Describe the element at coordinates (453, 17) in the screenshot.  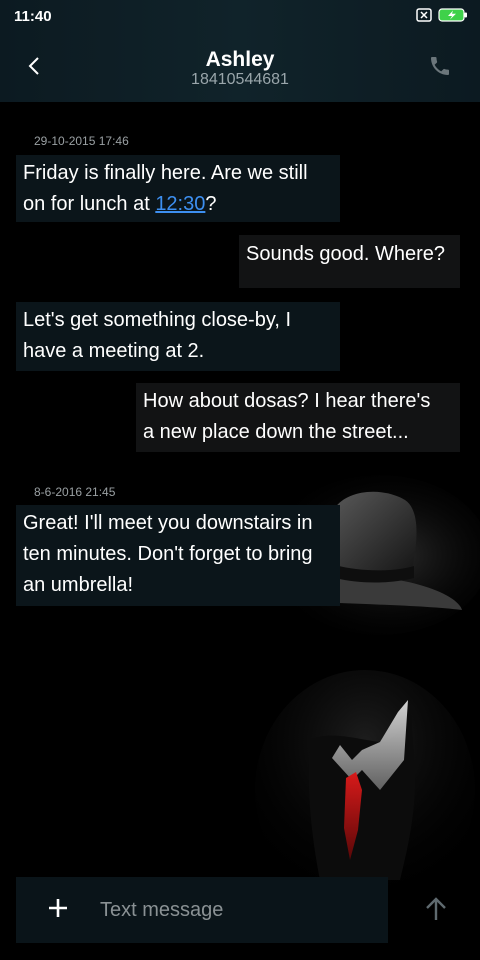
I see `battery-charging-icon` at that location.